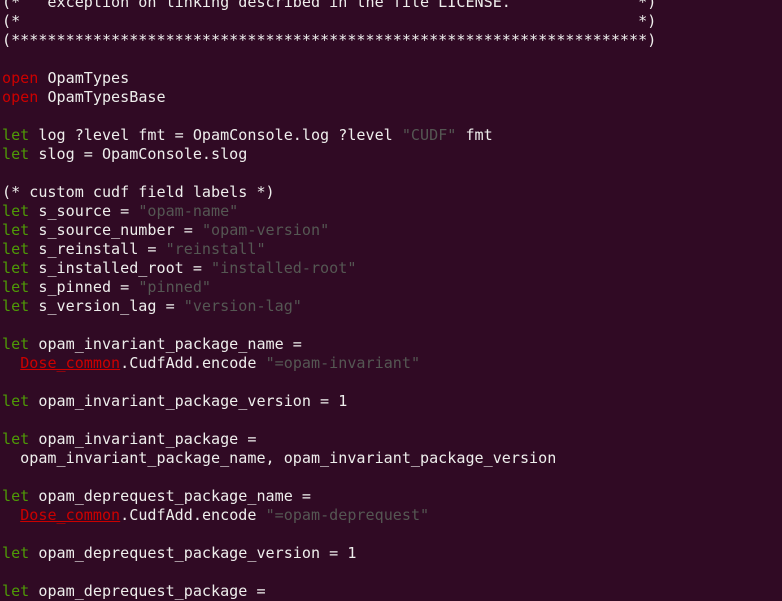  I want to click on code-text-token: slog = OpamConsole.slog, so click(138, 154).